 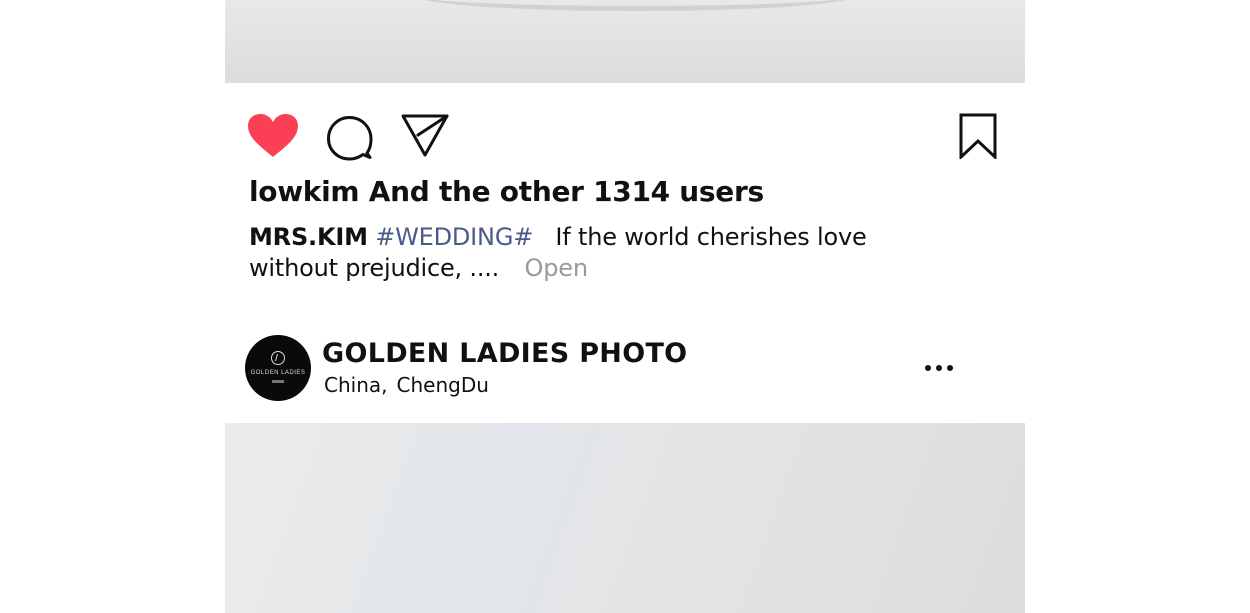 I want to click on avatar-brand-text: GOLDEN LADIES, so click(x=278, y=373).